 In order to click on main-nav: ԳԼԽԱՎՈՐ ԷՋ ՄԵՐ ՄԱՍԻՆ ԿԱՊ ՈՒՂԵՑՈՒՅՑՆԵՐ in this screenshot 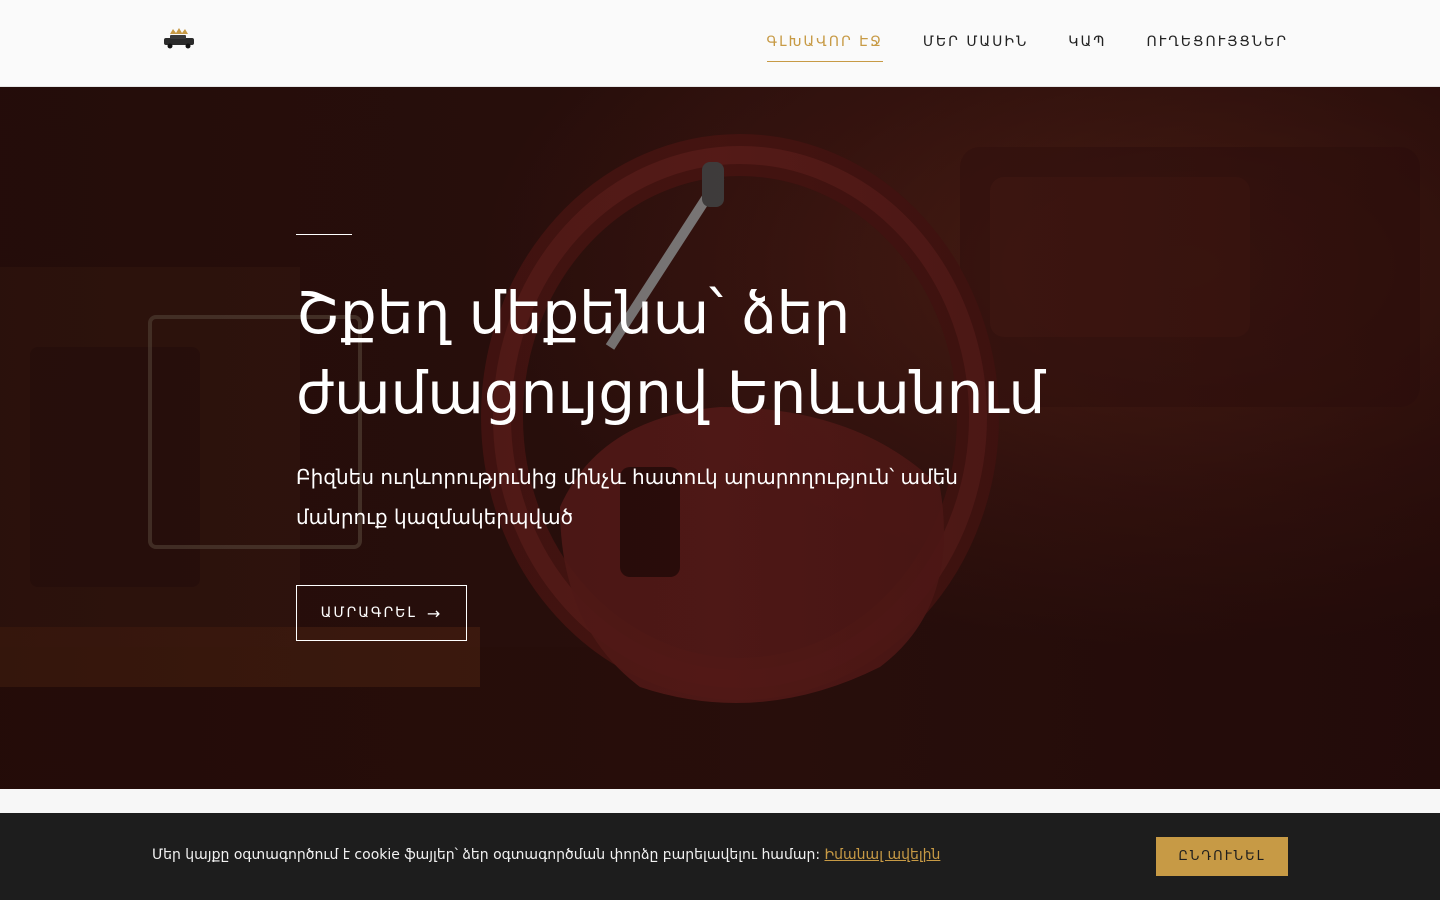, I will do `click(1027, 48)`.